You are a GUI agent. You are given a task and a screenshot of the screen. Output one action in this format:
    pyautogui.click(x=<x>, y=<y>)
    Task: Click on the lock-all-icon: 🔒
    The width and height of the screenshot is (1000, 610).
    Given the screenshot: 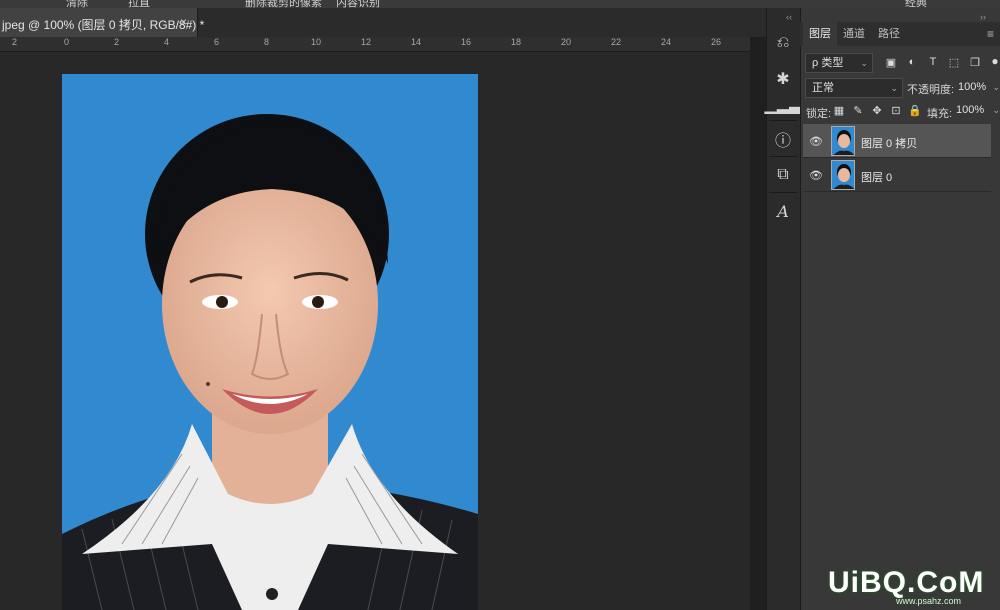 What is the action you would take?
    pyautogui.click(x=915, y=110)
    